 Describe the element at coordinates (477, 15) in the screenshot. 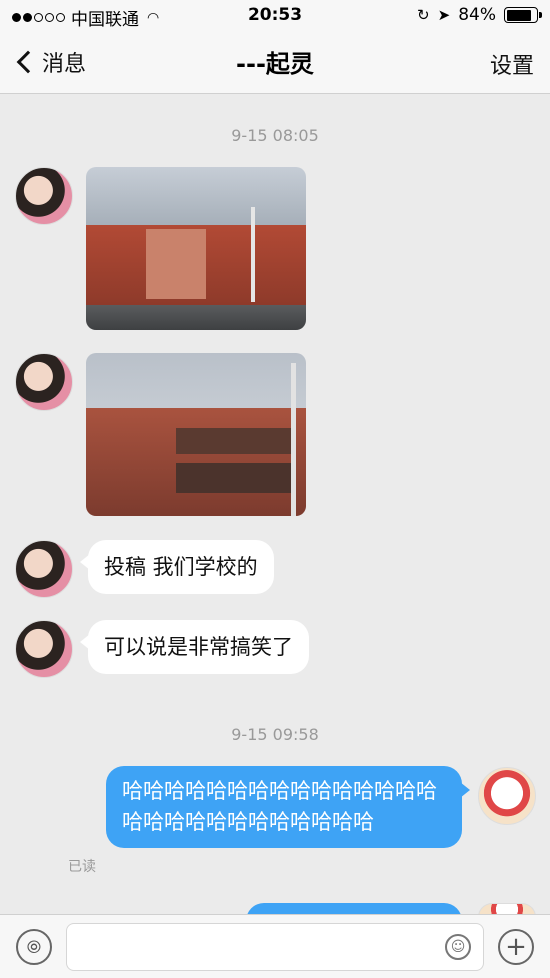

I see `battery-percent: 84%` at that location.